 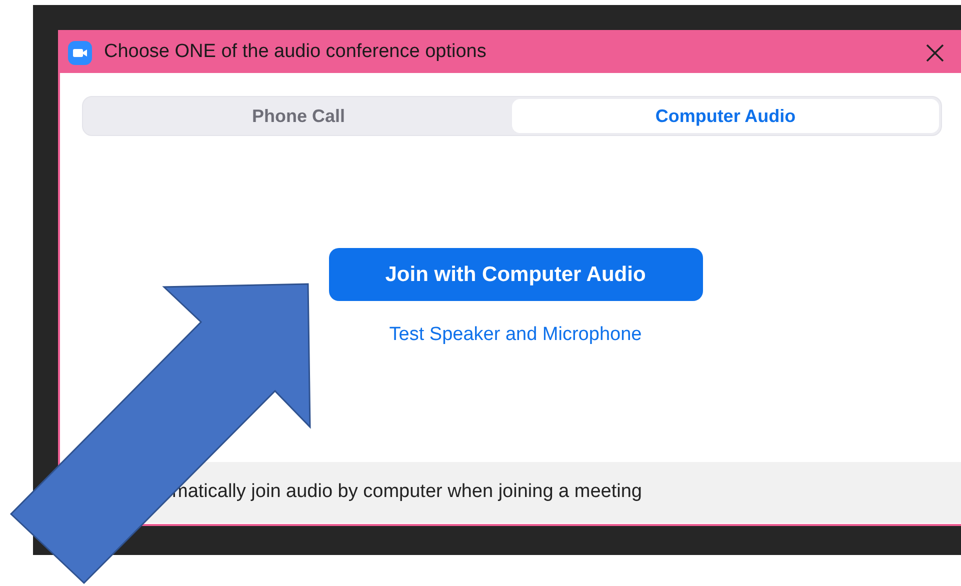 What do you see at coordinates (935, 53) in the screenshot?
I see `close-icon` at bounding box center [935, 53].